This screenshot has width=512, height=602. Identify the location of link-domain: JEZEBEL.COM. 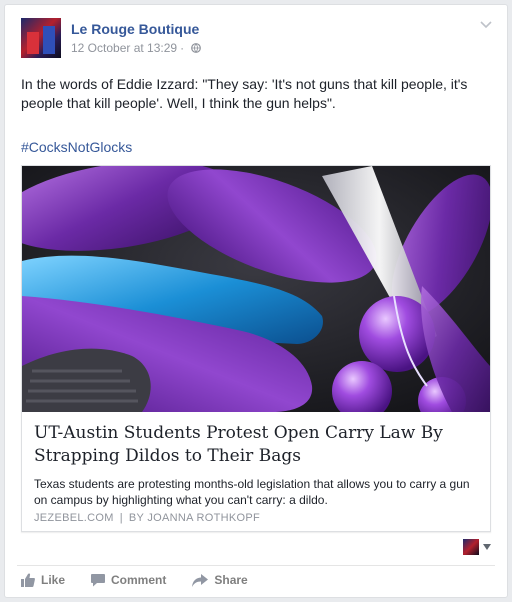
(74, 518).